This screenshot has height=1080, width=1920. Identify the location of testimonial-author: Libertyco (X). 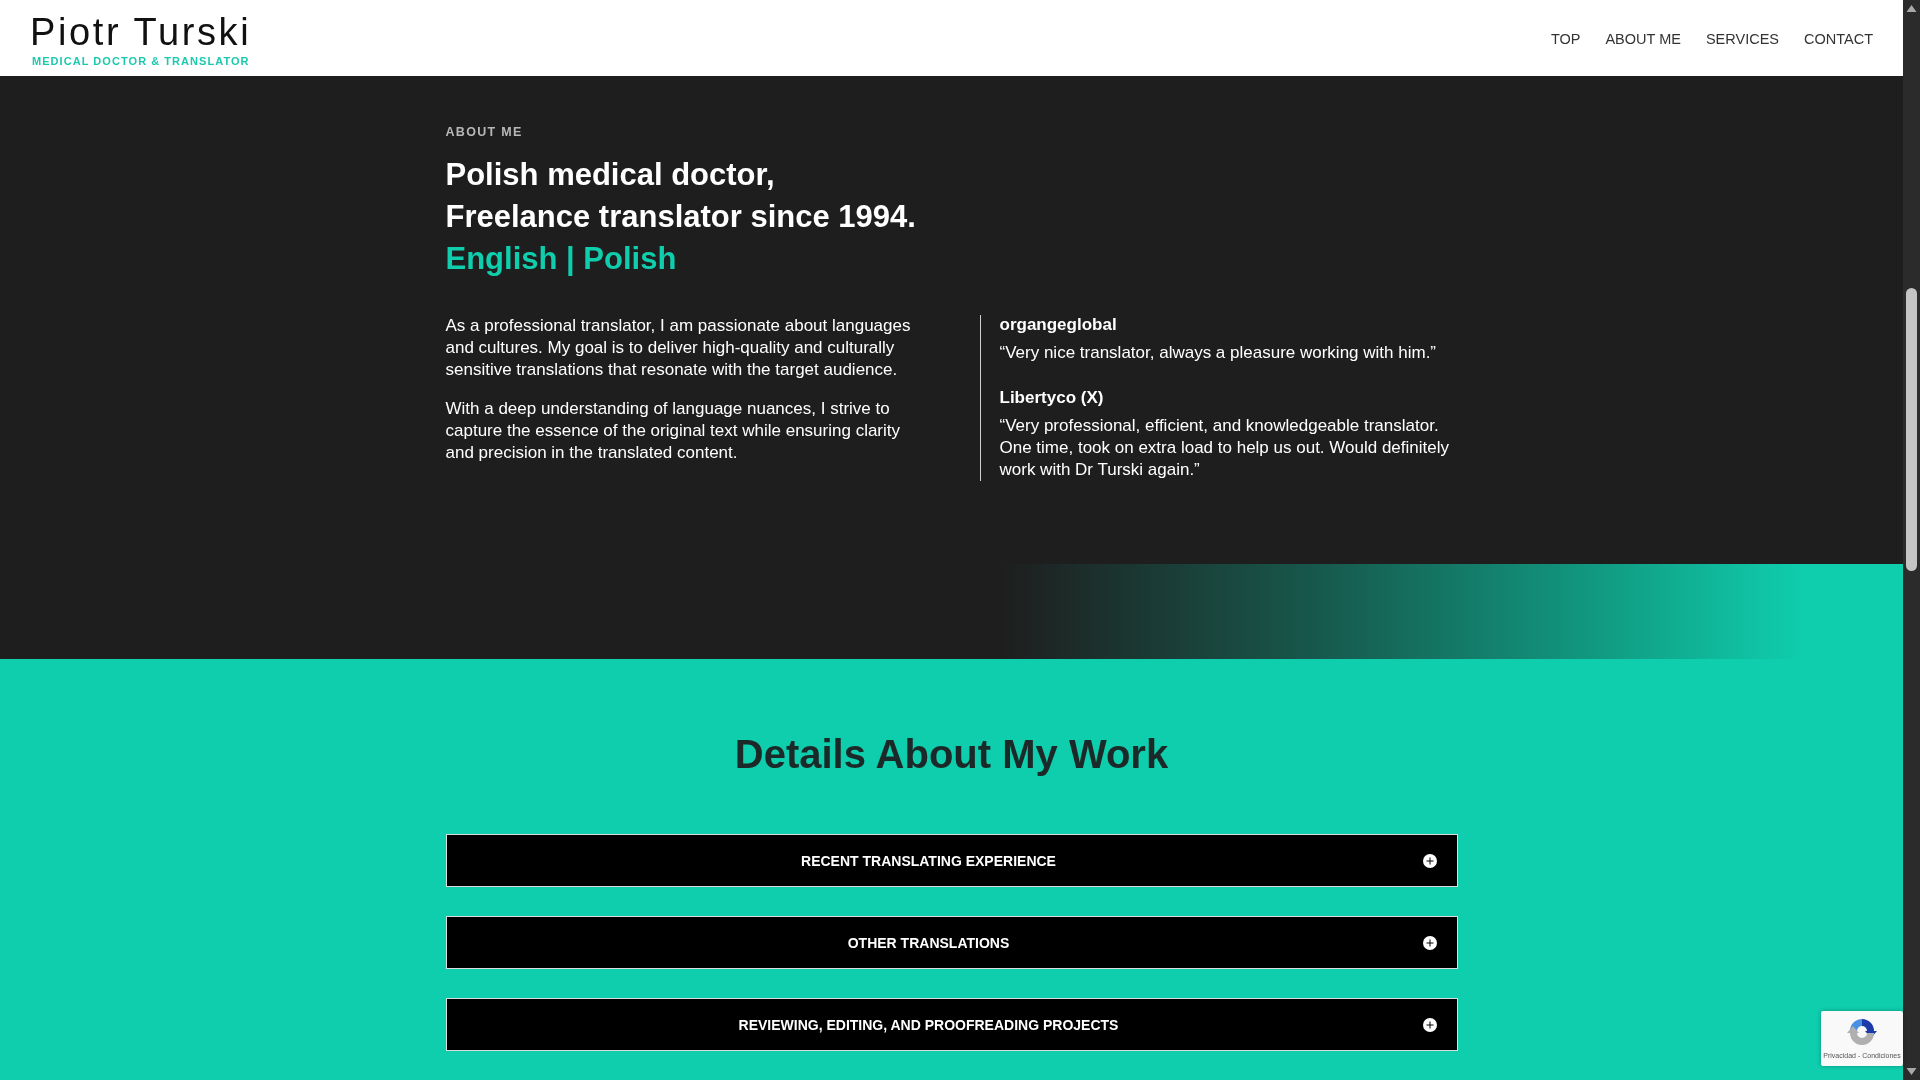
(1051, 398).